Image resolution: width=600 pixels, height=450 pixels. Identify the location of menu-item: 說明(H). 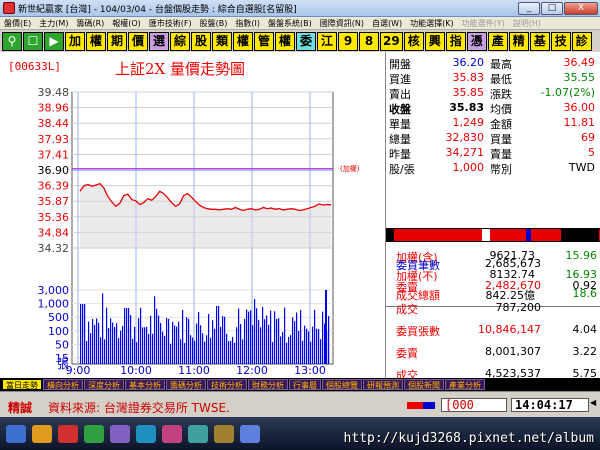
(527, 23).